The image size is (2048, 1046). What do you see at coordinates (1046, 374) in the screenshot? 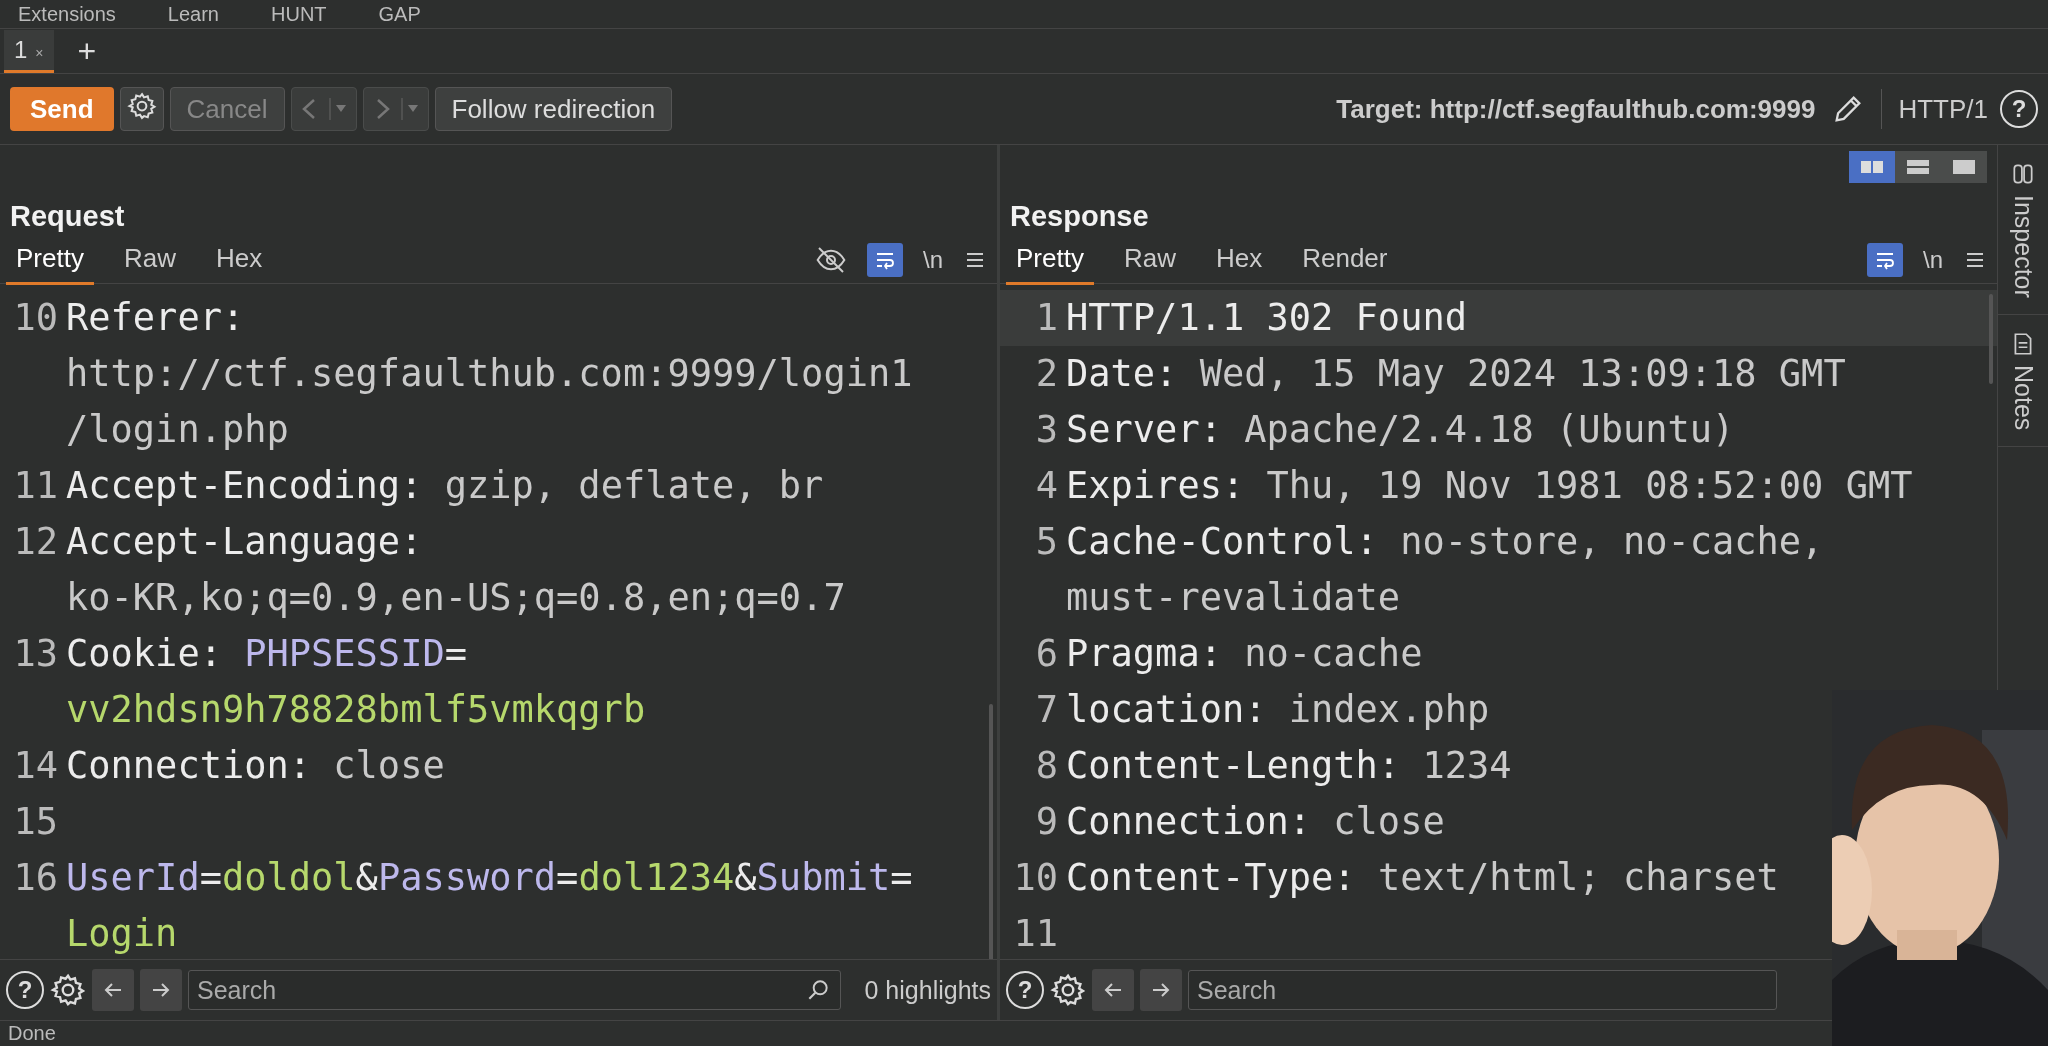
I see `line-number: 2` at bounding box center [1046, 374].